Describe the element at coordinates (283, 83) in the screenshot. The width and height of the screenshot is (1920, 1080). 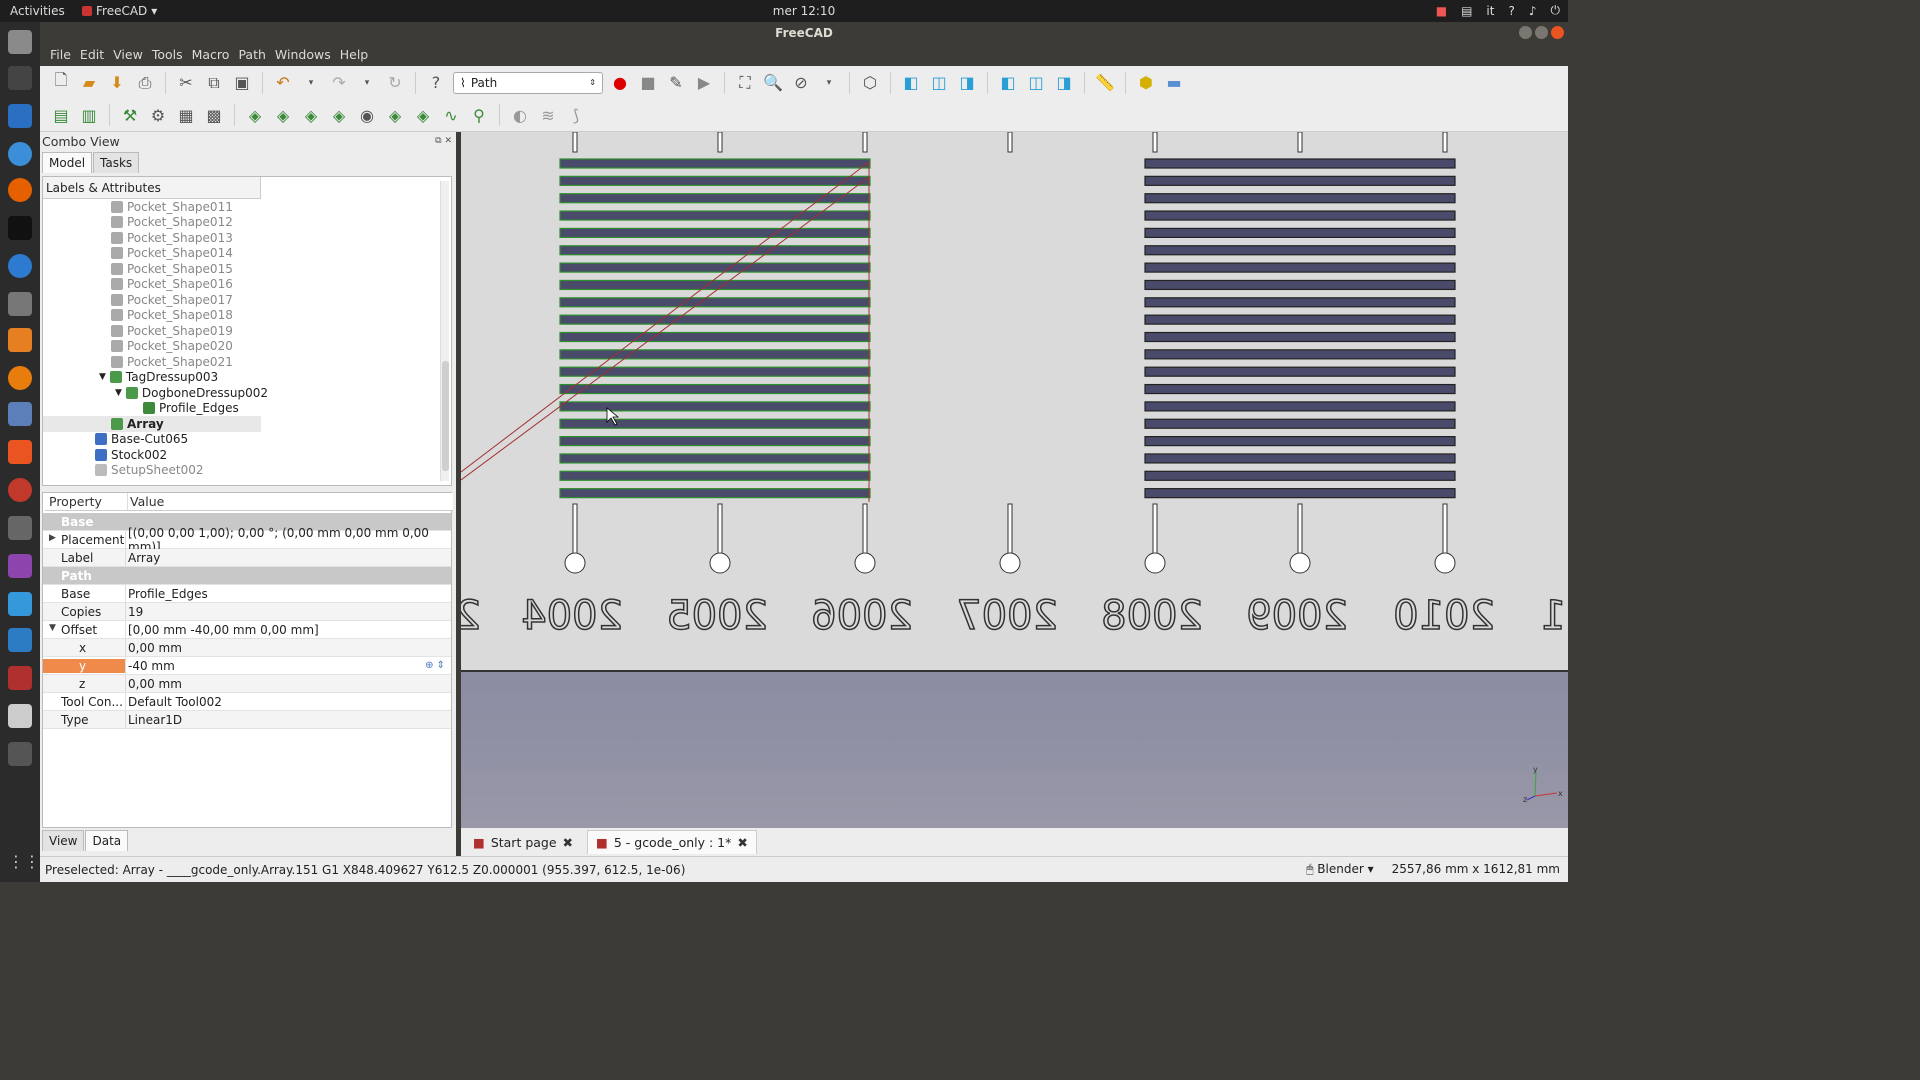
I see `undo-icon: ↶` at that location.